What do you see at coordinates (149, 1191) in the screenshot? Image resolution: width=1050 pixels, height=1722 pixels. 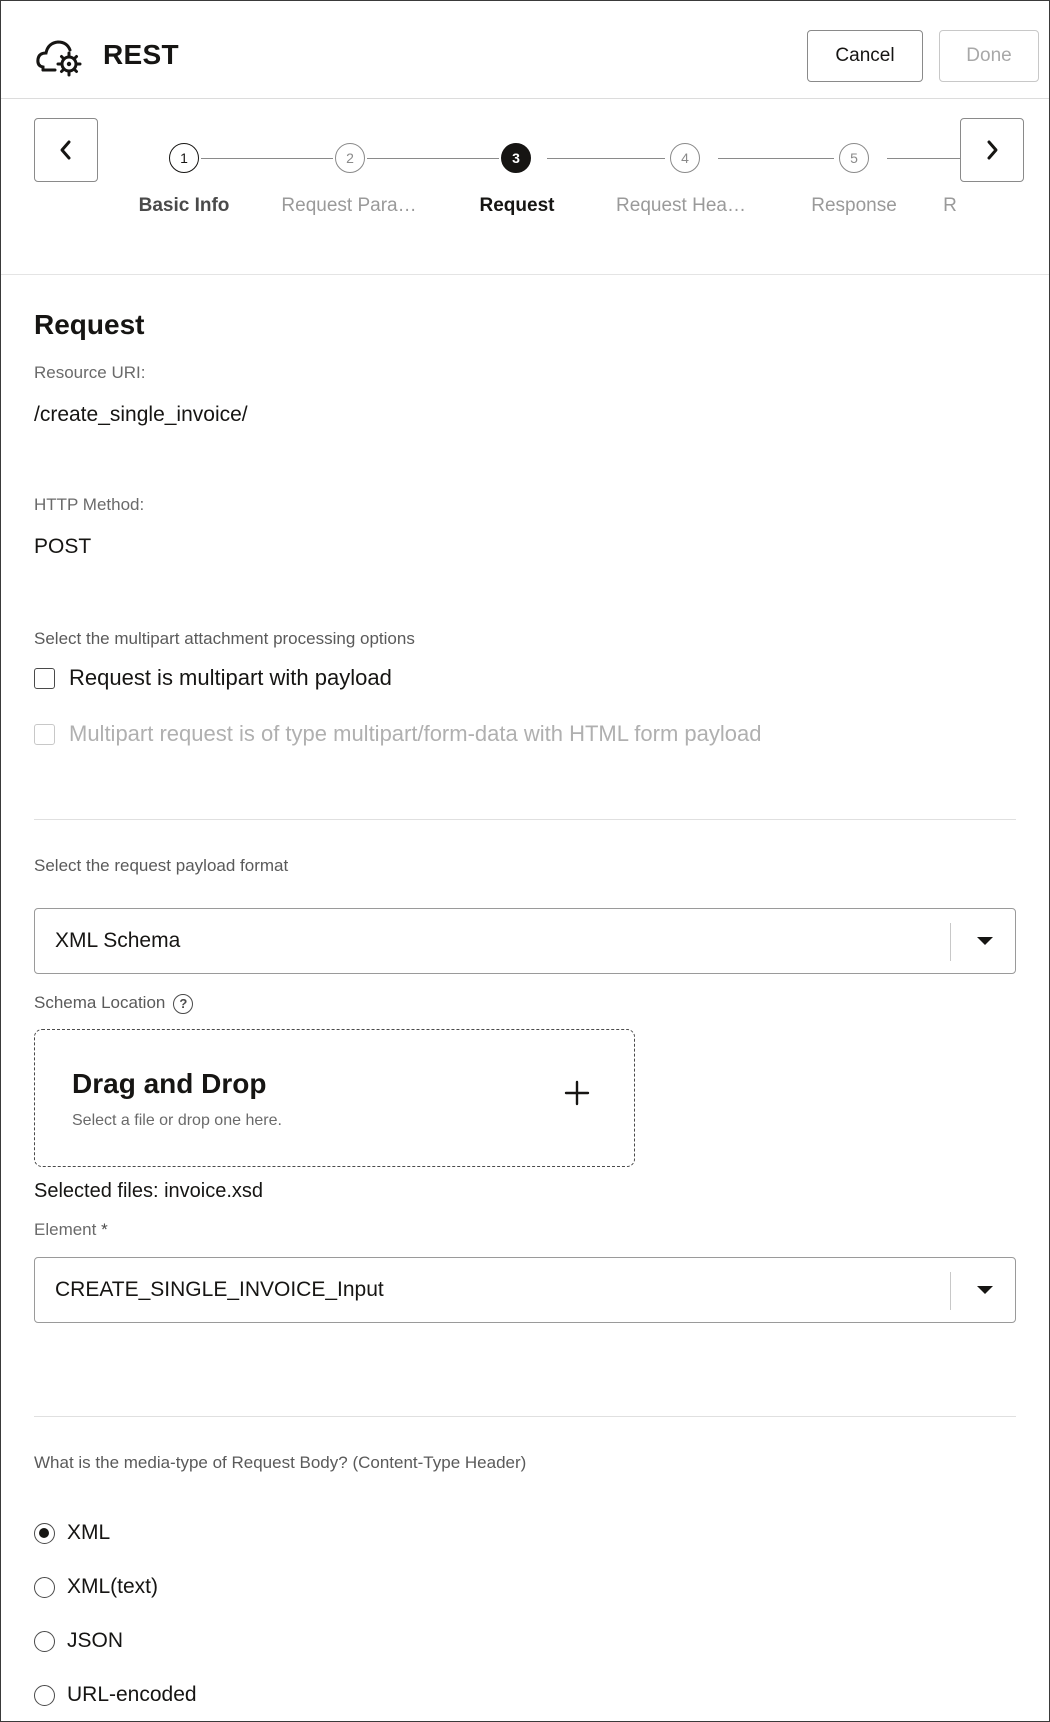 I see `selected-files-text: Selected files: invoice.xsd` at bounding box center [149, 1191].